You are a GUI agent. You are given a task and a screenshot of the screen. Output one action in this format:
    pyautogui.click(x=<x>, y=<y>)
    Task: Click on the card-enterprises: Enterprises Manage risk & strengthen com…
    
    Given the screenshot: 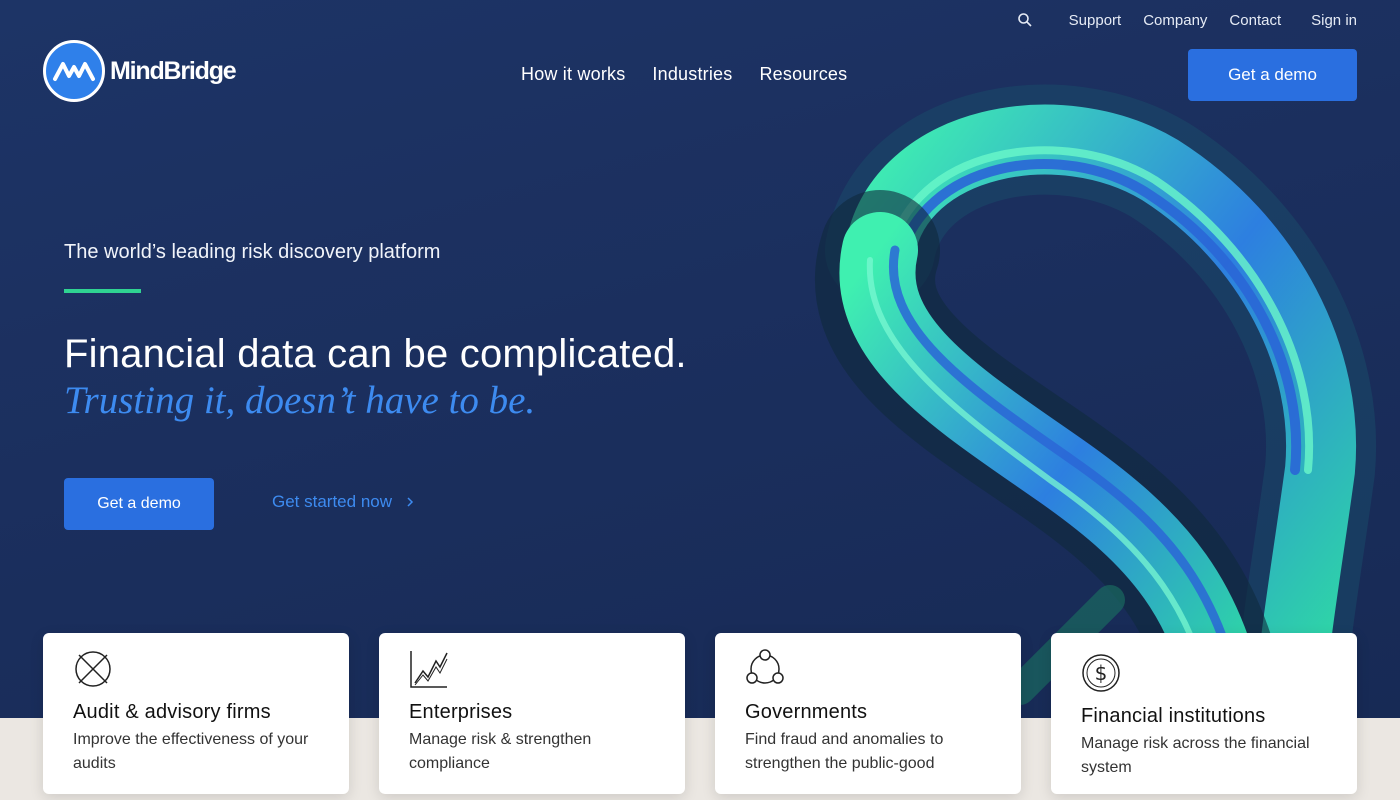 What is the action you would take?
    pyautogui.click(x=532, y=713)
    